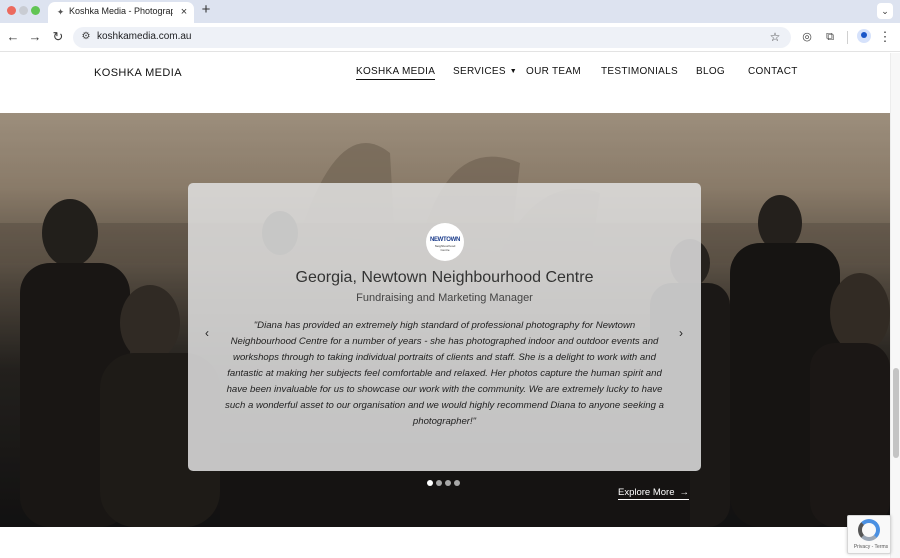  What do you see at coordinates (60, 12) in the screenshot?
I see `site-favicon-icon: ✦` at bounding box center [60, 12].